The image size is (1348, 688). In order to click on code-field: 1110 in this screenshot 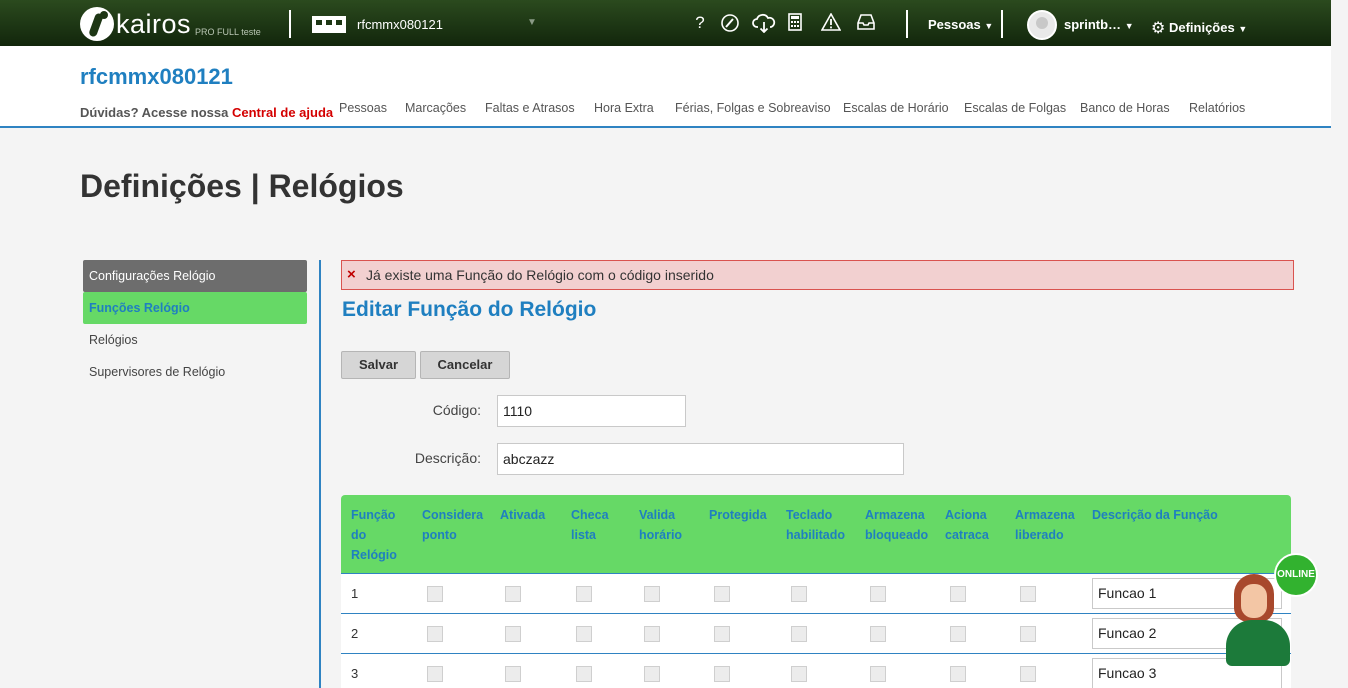, I will do `click(591, 411)`.